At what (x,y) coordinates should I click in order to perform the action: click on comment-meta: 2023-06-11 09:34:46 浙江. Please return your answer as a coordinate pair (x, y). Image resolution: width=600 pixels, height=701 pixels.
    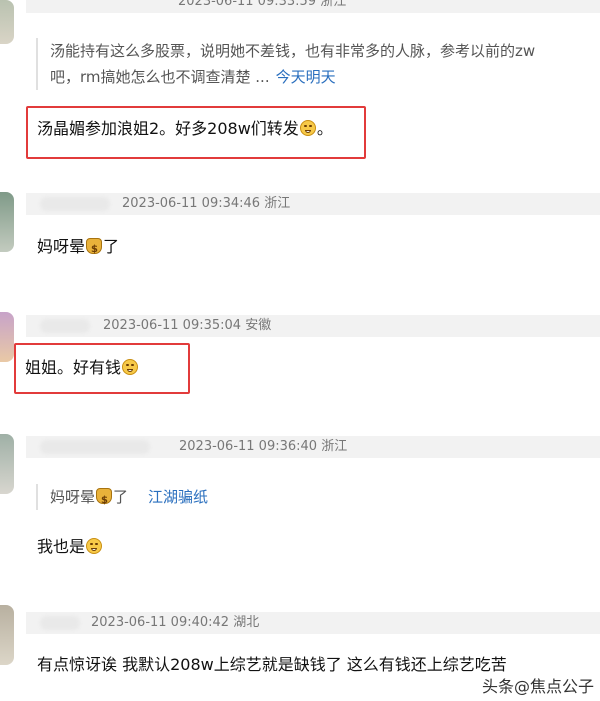
    Looking at the image, I should click on (206, 204).